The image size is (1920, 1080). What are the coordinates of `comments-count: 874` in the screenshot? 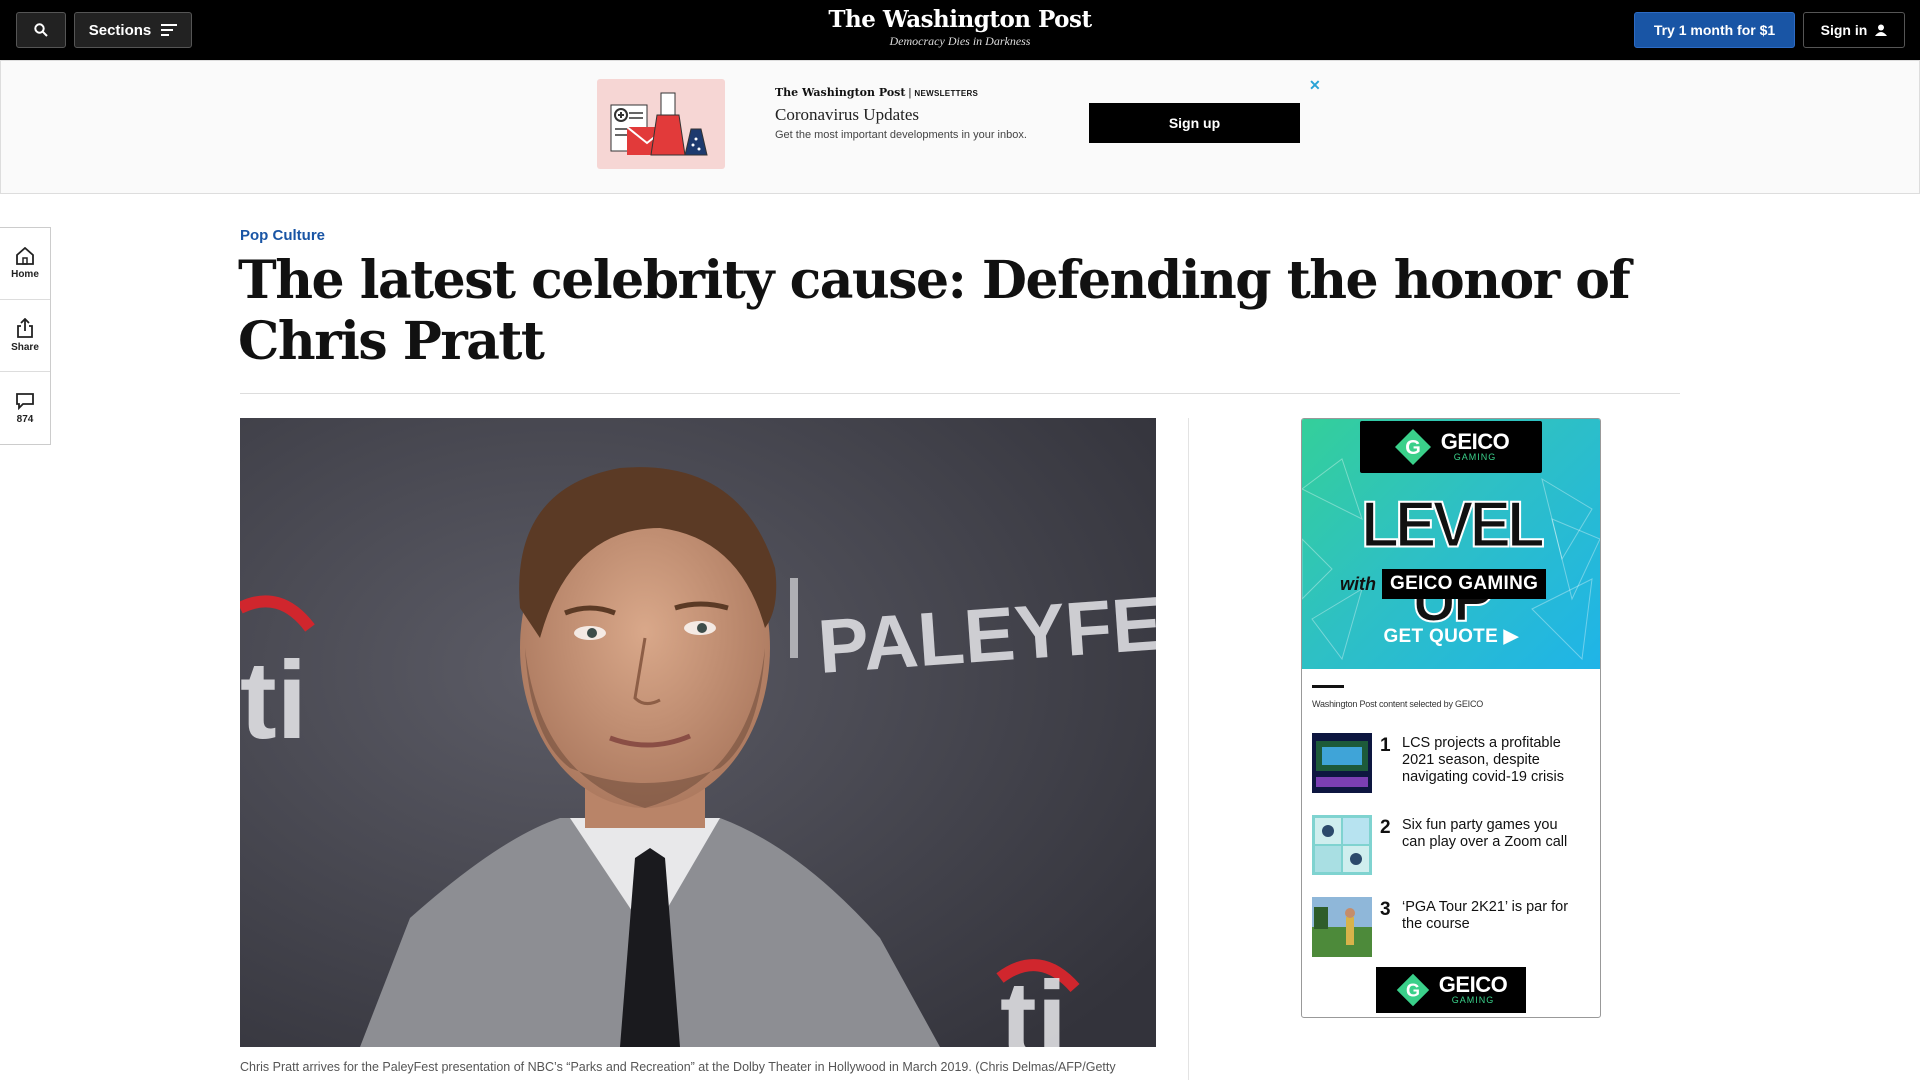 It's located at (25, 419).